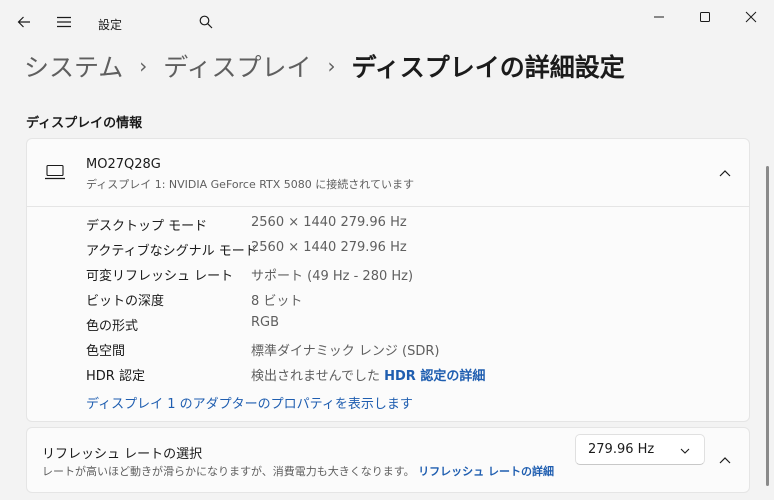  Describe the element at coordinates (115, 376) in the screenshot. I see `property-label: HDR 認定` at that location.